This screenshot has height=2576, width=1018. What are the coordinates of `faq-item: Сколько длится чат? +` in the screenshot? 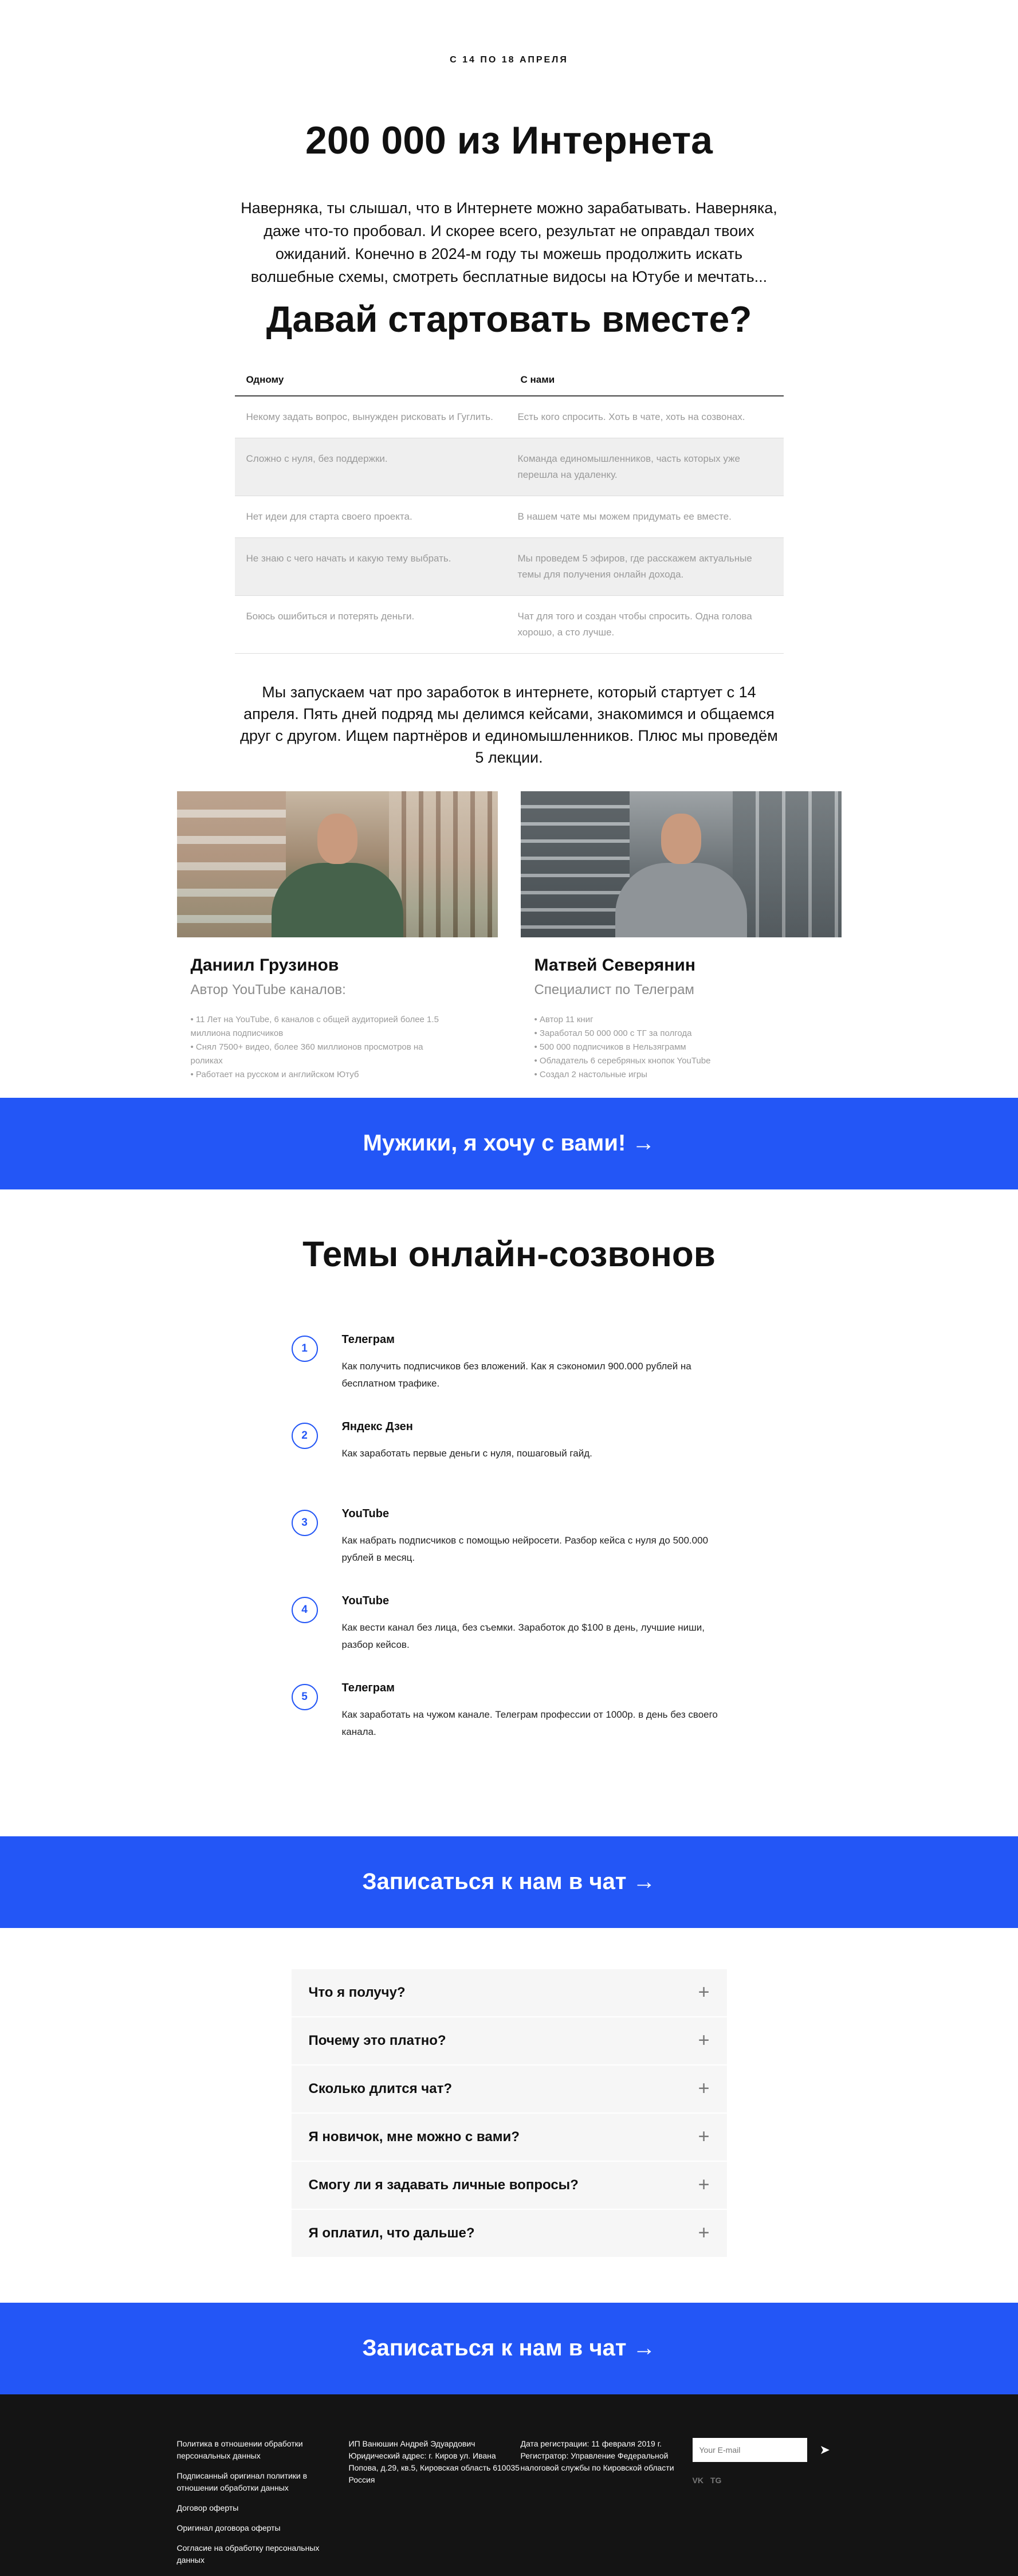 It's located at (509, 2090).